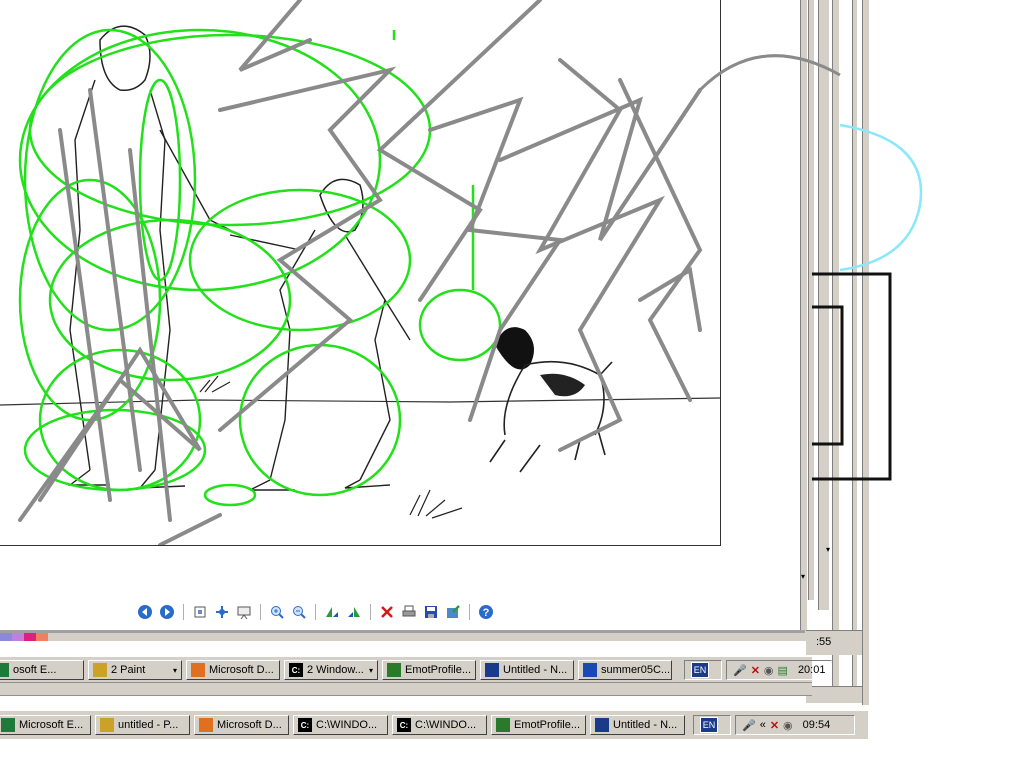 The height and width of the screenshot is (768, 1024). Describe the element at coordinates (817, 725) in the screenshot. I see `clock: 09:54` at that location.